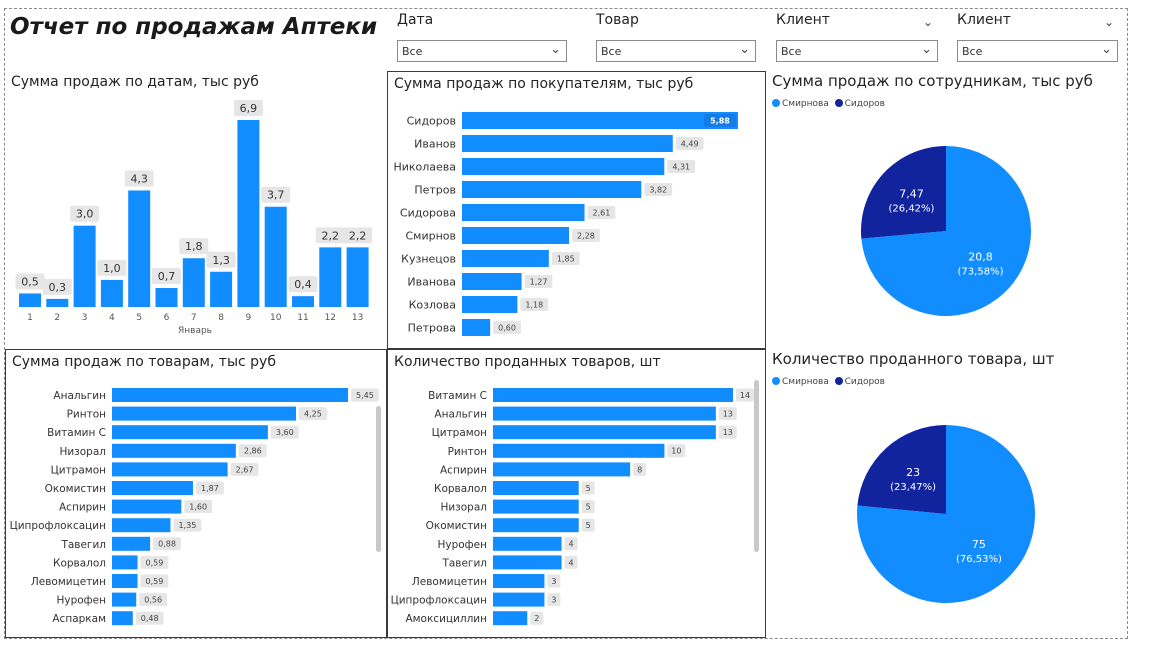 This screenshot has width=1153, height=647. Describe the element at coordinates (430, 236) in the screenshot. I see `category-label: Смирнов` at that location.